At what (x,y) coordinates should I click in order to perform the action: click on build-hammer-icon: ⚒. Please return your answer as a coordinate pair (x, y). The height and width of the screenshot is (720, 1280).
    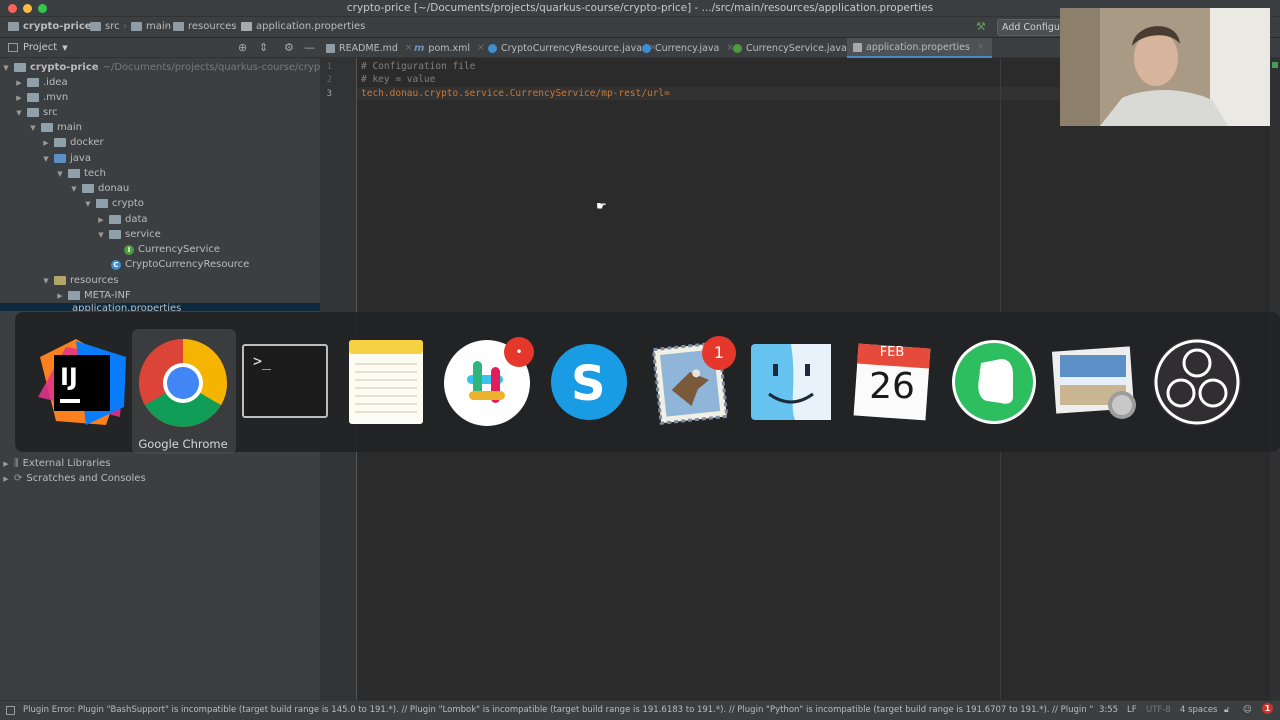
    Looking at the image, I should click on (981, 26).